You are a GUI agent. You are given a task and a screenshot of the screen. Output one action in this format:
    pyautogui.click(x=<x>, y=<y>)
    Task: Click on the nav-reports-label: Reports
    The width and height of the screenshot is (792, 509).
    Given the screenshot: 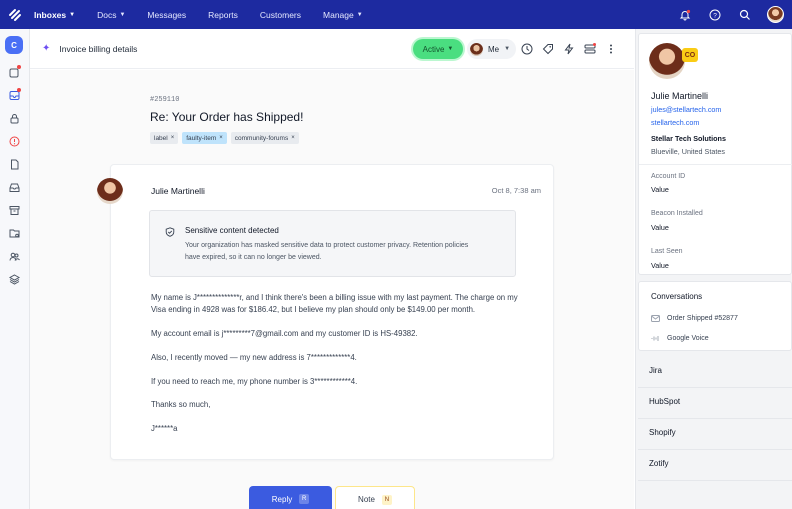 What is the action you would take?
    pyautogui.click(x=223, y=14)
    